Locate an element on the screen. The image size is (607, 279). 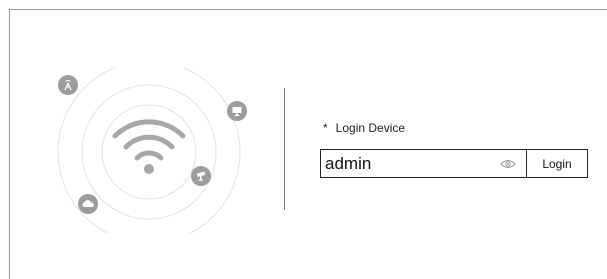
login-device-text: Login Device is located at coordinates (370, 128).